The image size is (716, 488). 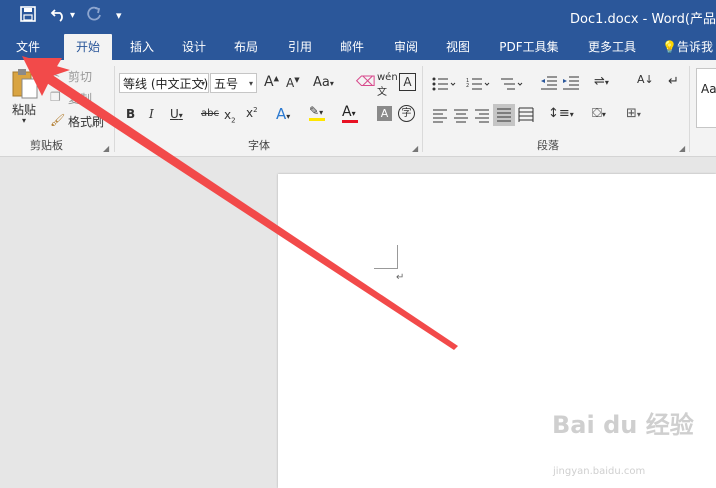 What do you see at coordinates (599, 471) in the screenshot?
I see `watermark-url: jingyan.baidu.com` at bounding box center [599, 471].